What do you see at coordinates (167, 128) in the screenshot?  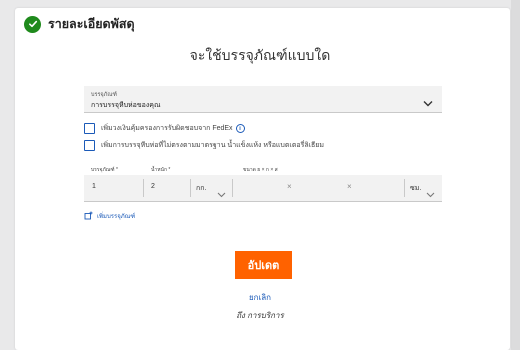 I see `declared-value-label: เพิ่มวงเงินคุ้มครองการรับผิดชอบจาก FedEx` at bounding box center [167, 128].